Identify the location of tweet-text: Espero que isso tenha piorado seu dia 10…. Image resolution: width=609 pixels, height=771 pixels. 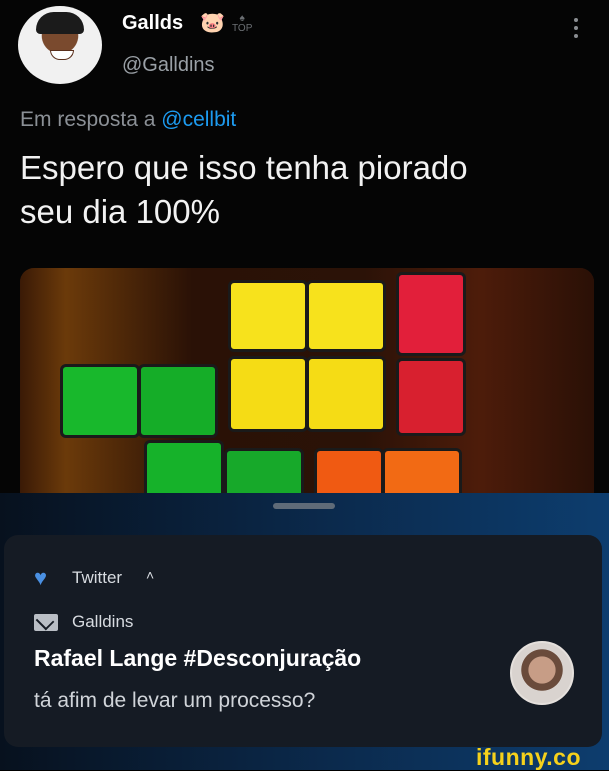
(300, 190).